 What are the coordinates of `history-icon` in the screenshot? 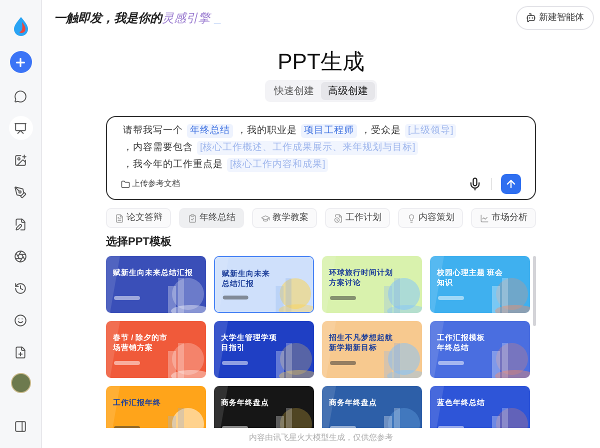 It's located at (20, 288).